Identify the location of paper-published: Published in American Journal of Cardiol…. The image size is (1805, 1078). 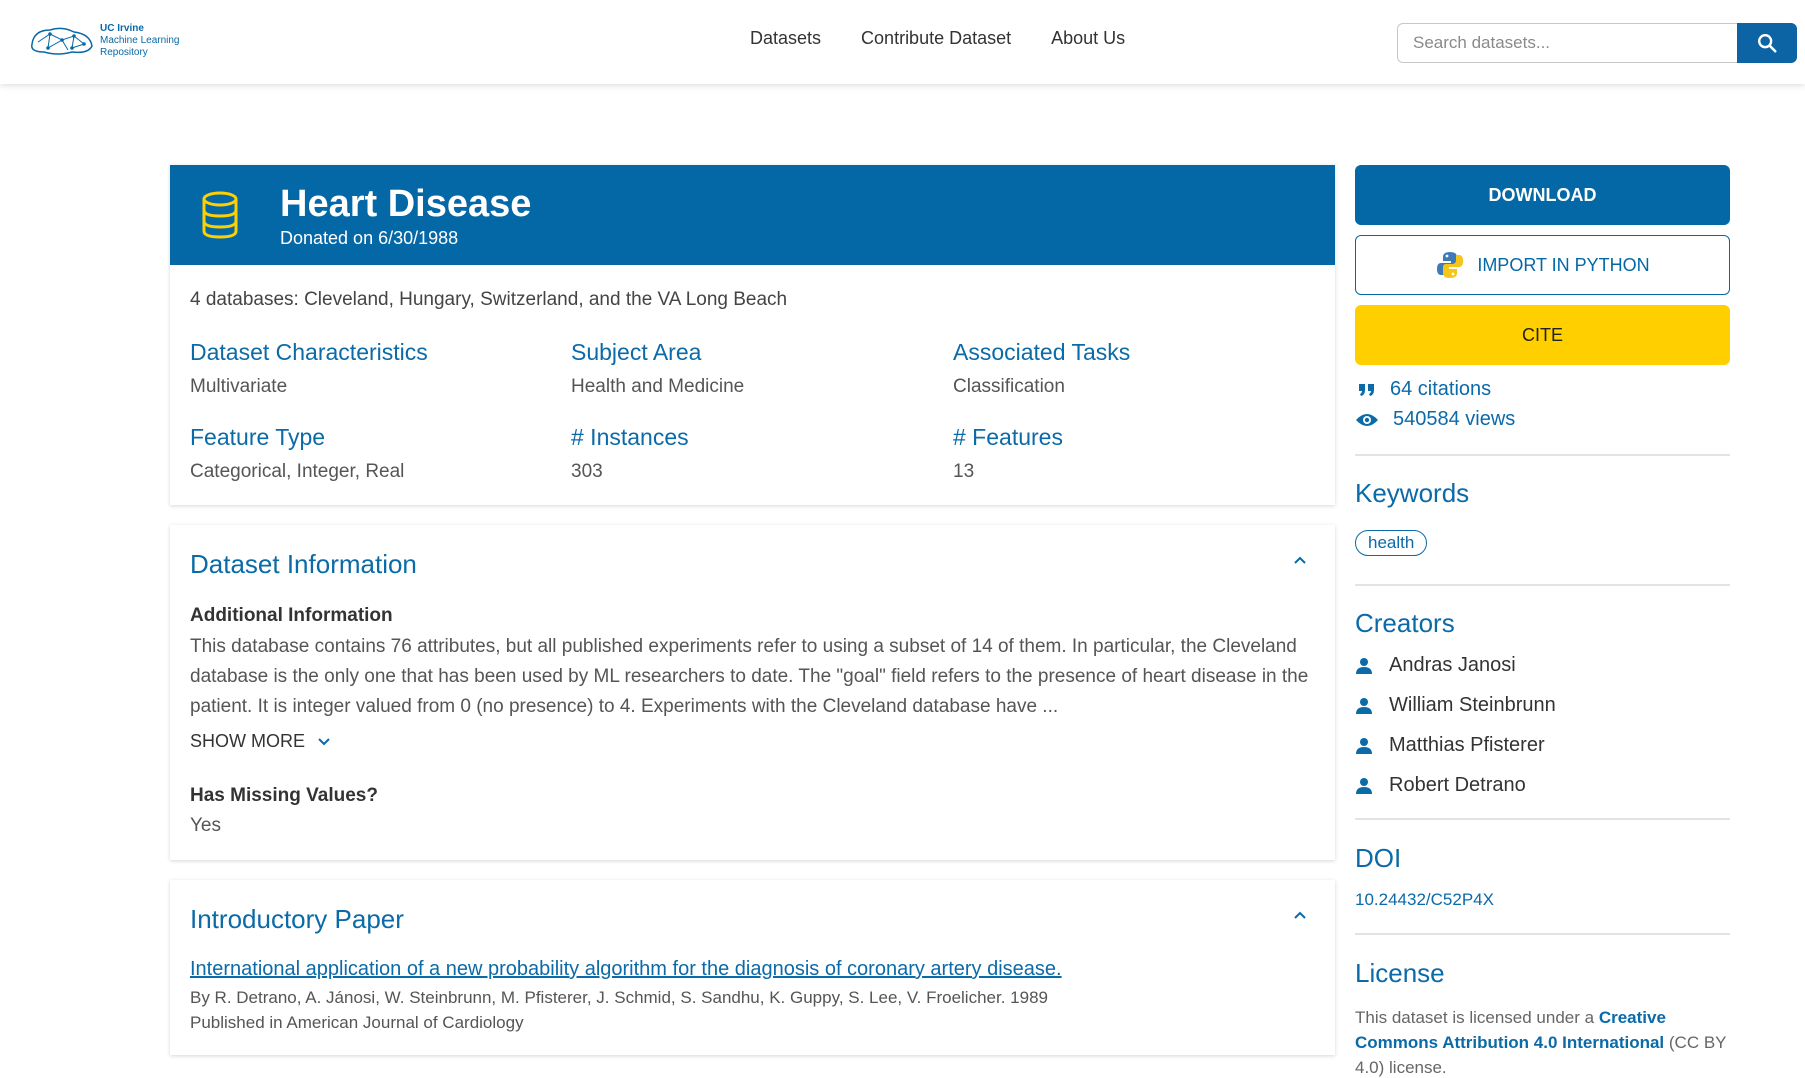
(357, 1022).